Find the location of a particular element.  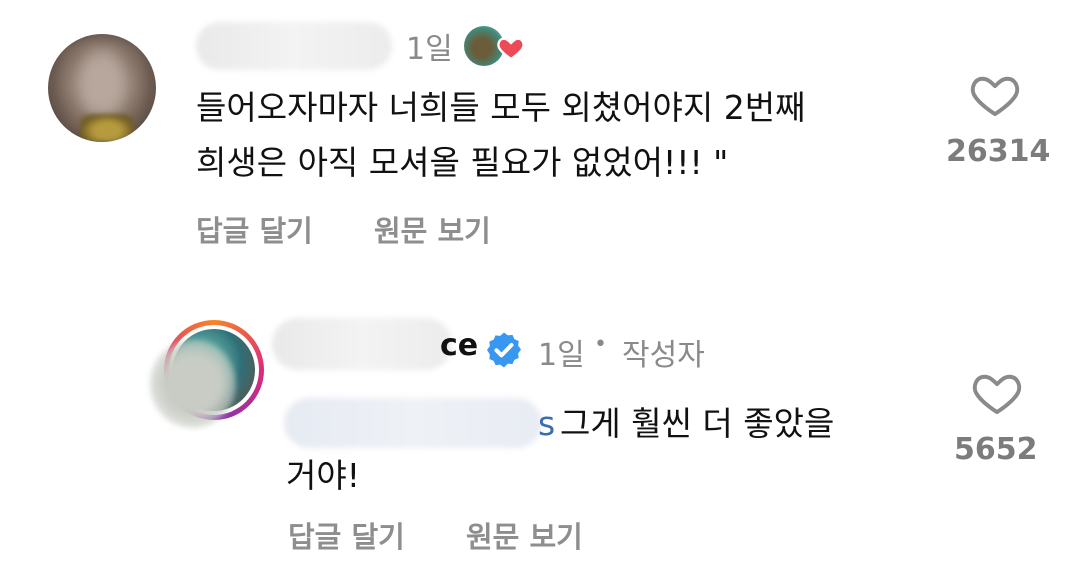

reply-time: 1일 is located at coordinates (561, 355).